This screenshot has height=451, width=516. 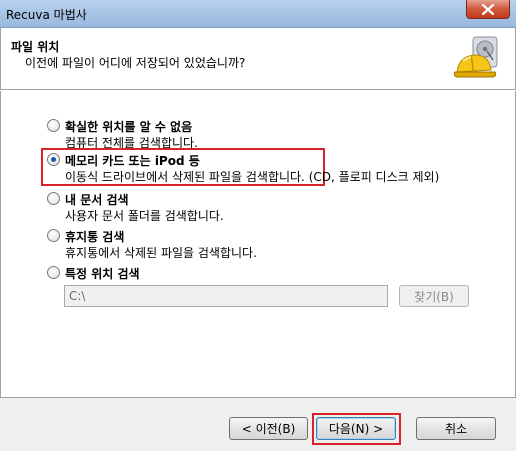 I want to click on next-button: 다음(N) >, so click(x=356, y=428).